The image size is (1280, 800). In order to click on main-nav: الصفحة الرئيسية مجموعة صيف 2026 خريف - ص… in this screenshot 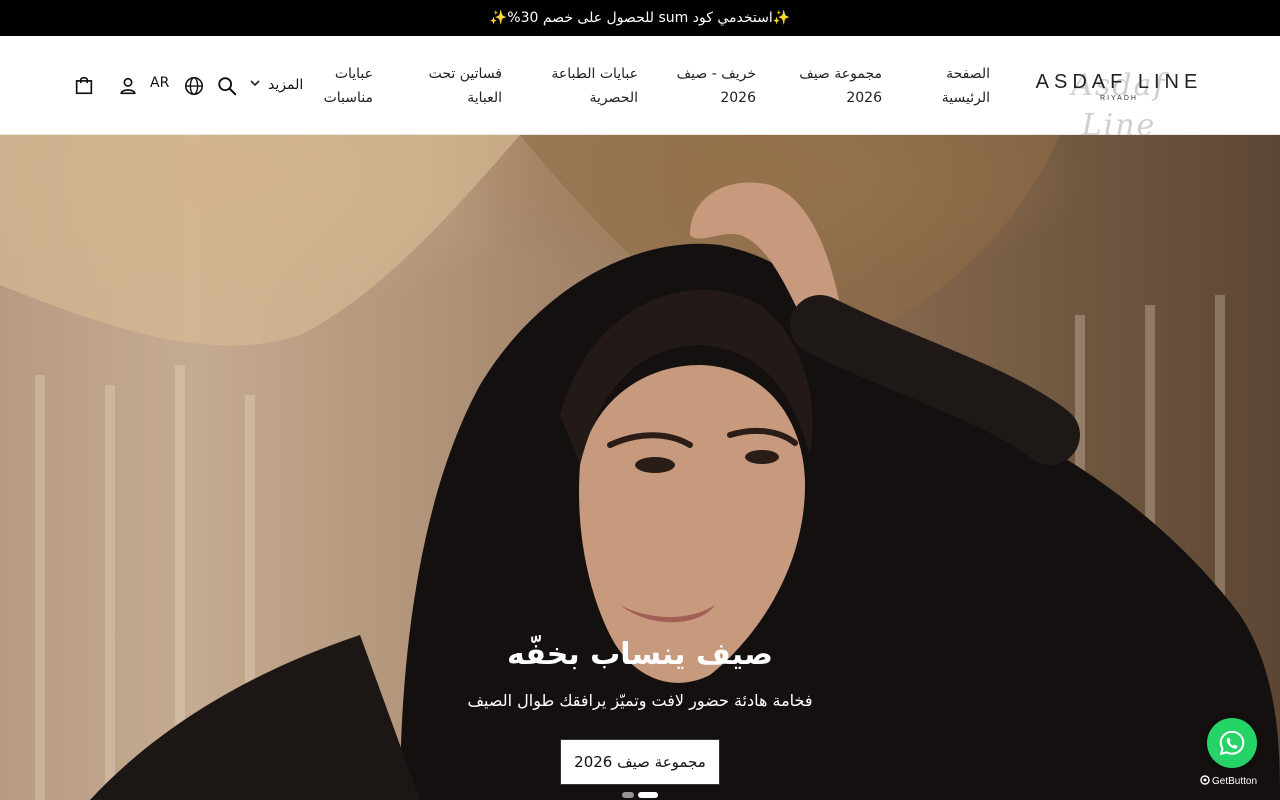, I will do `click(653, 85)`.